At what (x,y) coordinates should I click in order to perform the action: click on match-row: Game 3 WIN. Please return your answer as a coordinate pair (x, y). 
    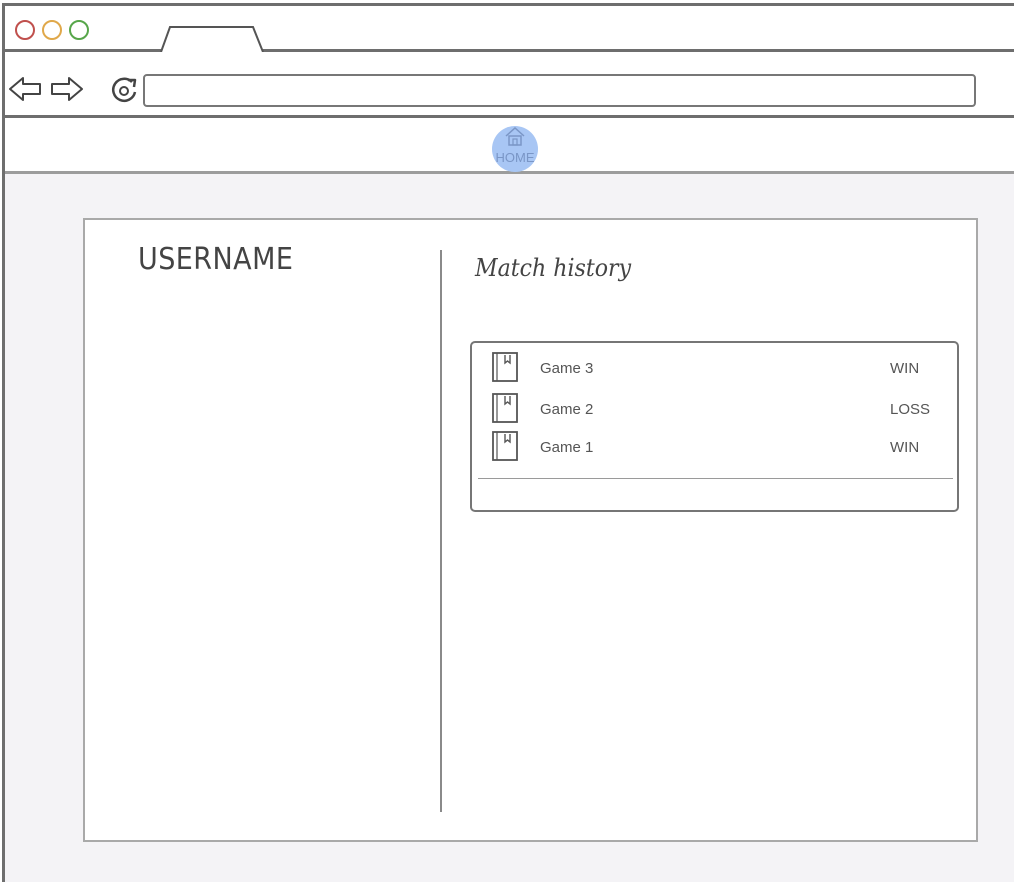
    Looking at the image, I should click on (714, 367).